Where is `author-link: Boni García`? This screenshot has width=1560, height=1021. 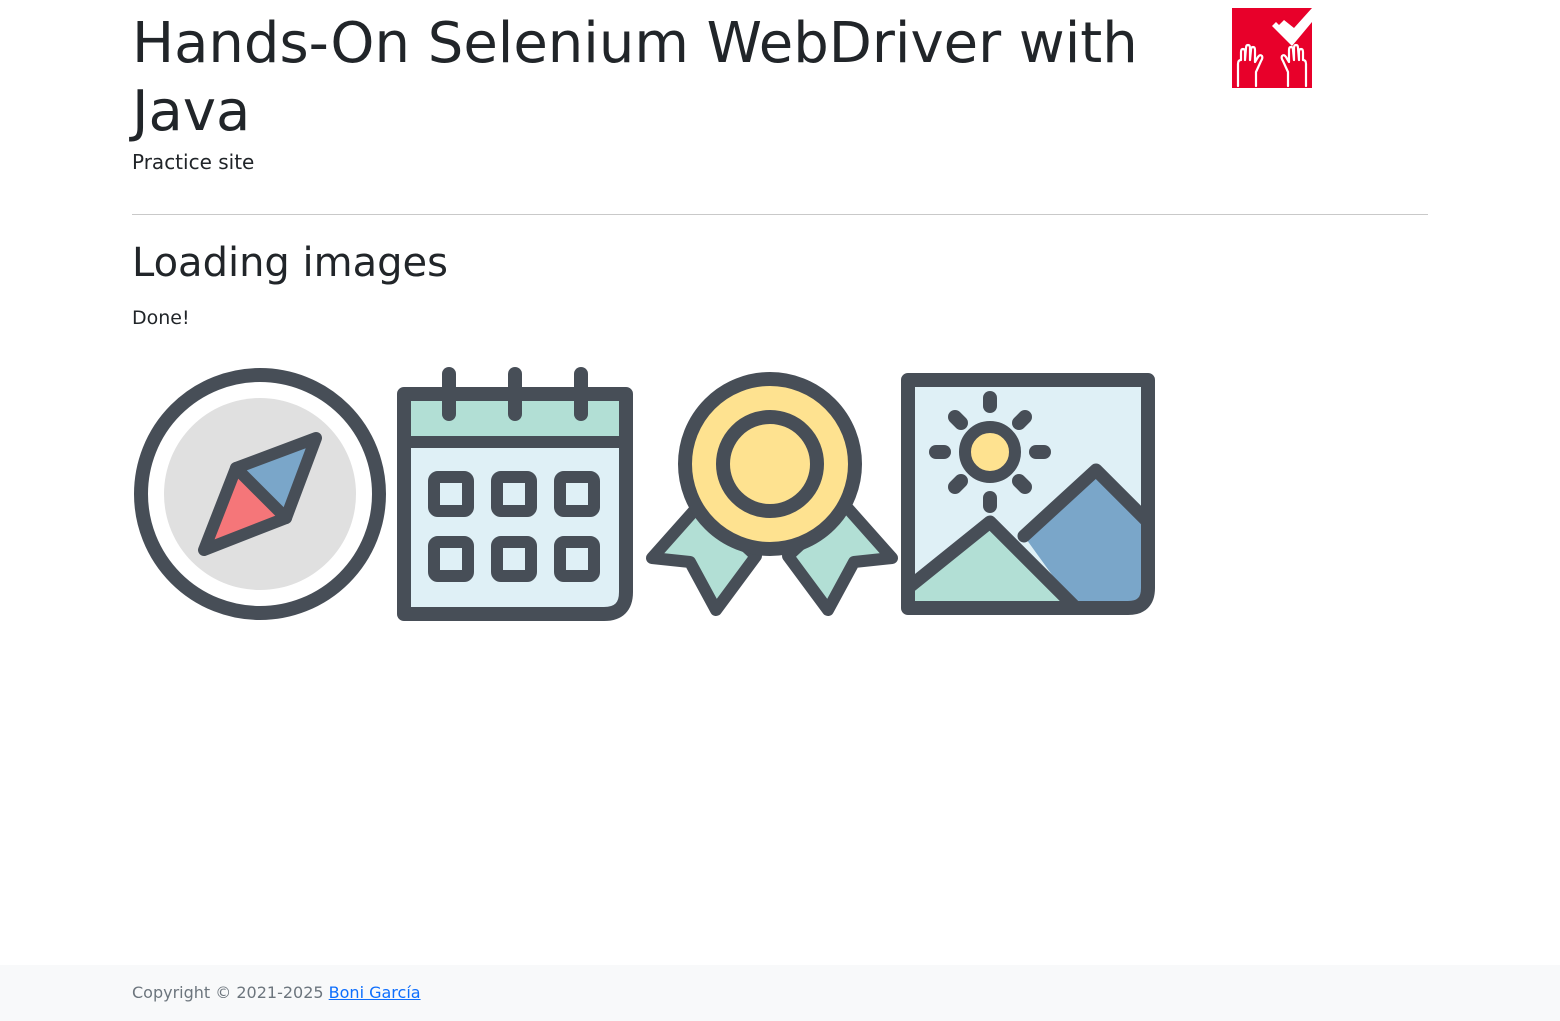 author-link: Boni García is located at coordinates (375, 992).